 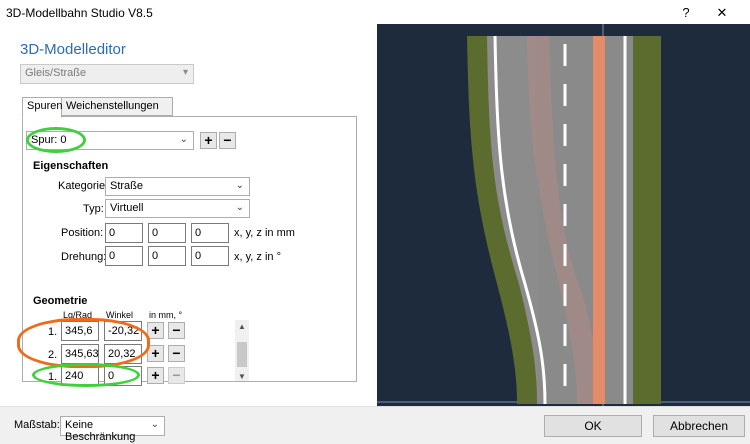 What do you see at coordinates (124, 256) in the screenshot?
I see `drehung-x-field: 0` at bounding box center [124, 256].